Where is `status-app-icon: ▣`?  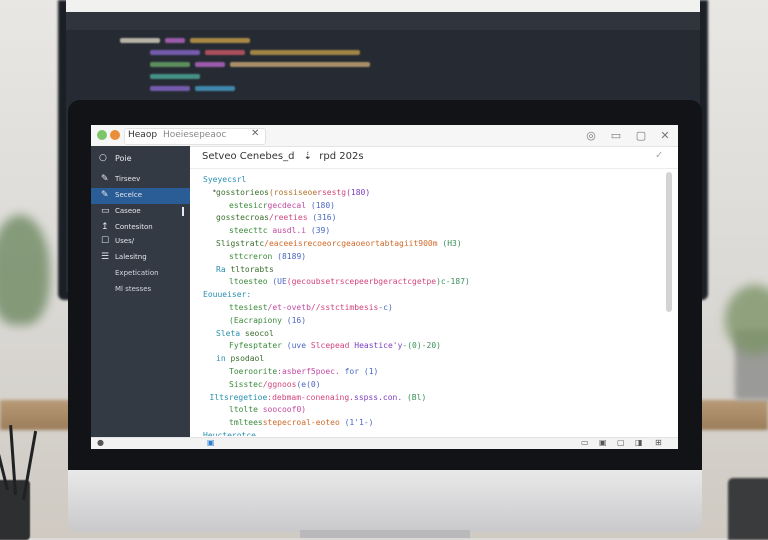
status-app-icon: ▣ is located at coordinates (211, 442).